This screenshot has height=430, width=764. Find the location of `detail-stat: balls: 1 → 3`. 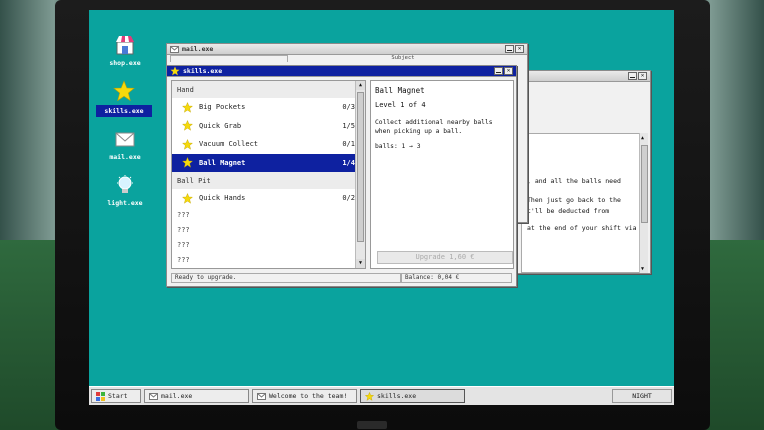

detail-stat: balls: 1 → 3 is located at coordinates (398, 146).